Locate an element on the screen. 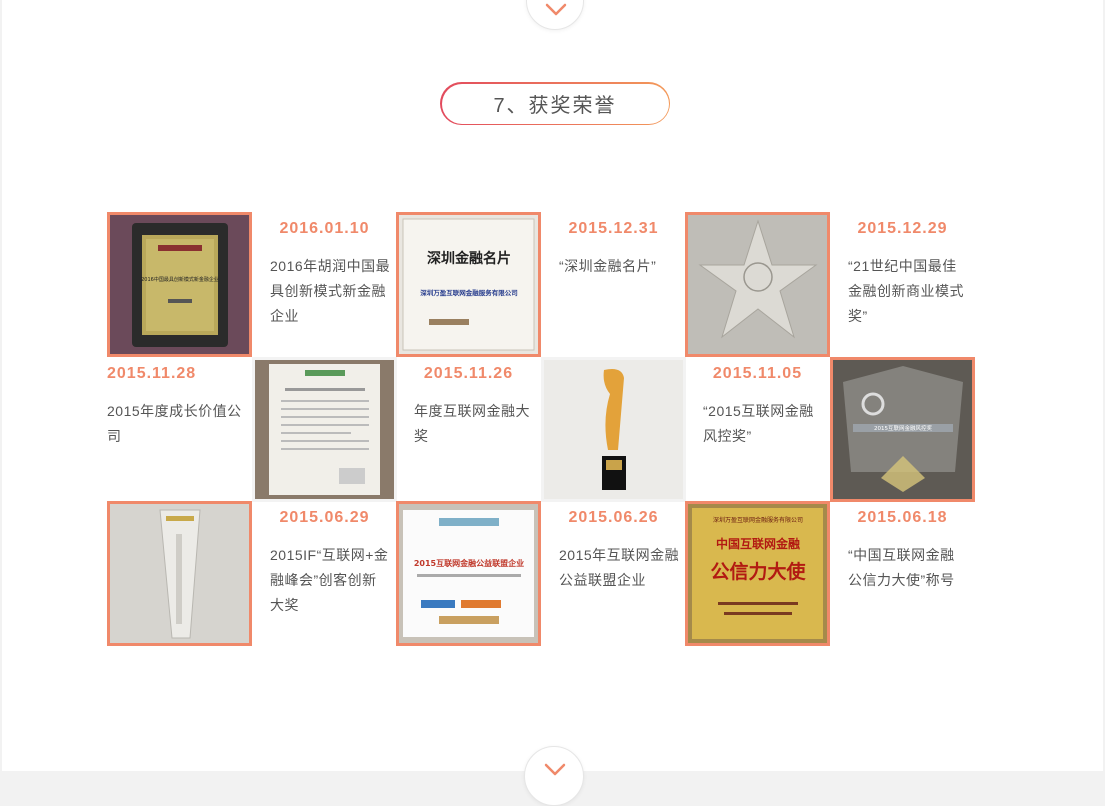  award-date: 2015.06.26 is located at coordinates (613, 517).